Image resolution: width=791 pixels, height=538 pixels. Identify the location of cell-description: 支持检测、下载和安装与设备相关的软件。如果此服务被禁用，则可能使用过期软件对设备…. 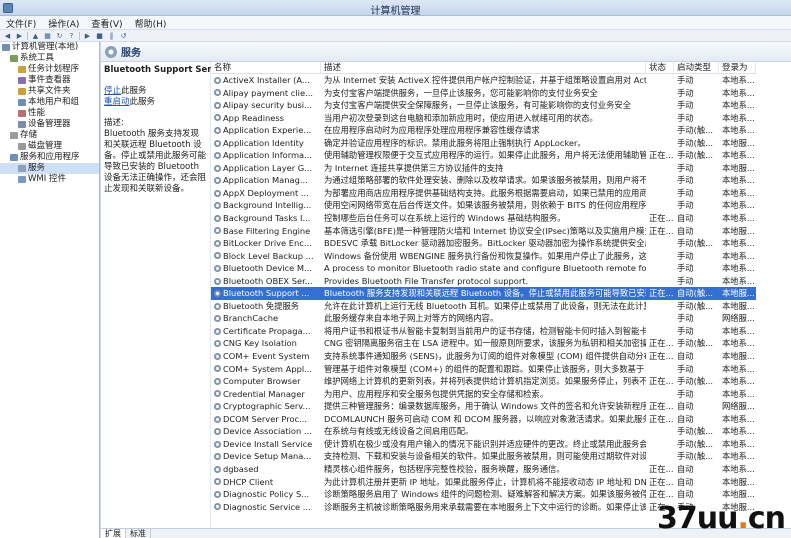
(485, 456).